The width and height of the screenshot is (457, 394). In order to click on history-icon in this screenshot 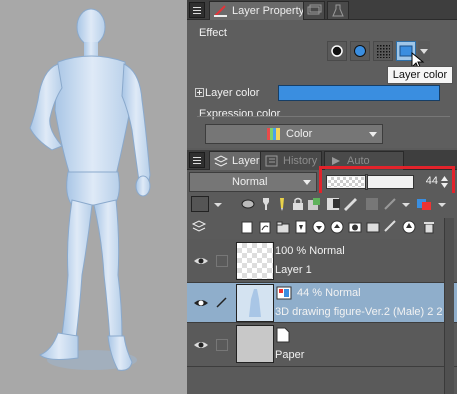, I will do `click(271, 161)`.